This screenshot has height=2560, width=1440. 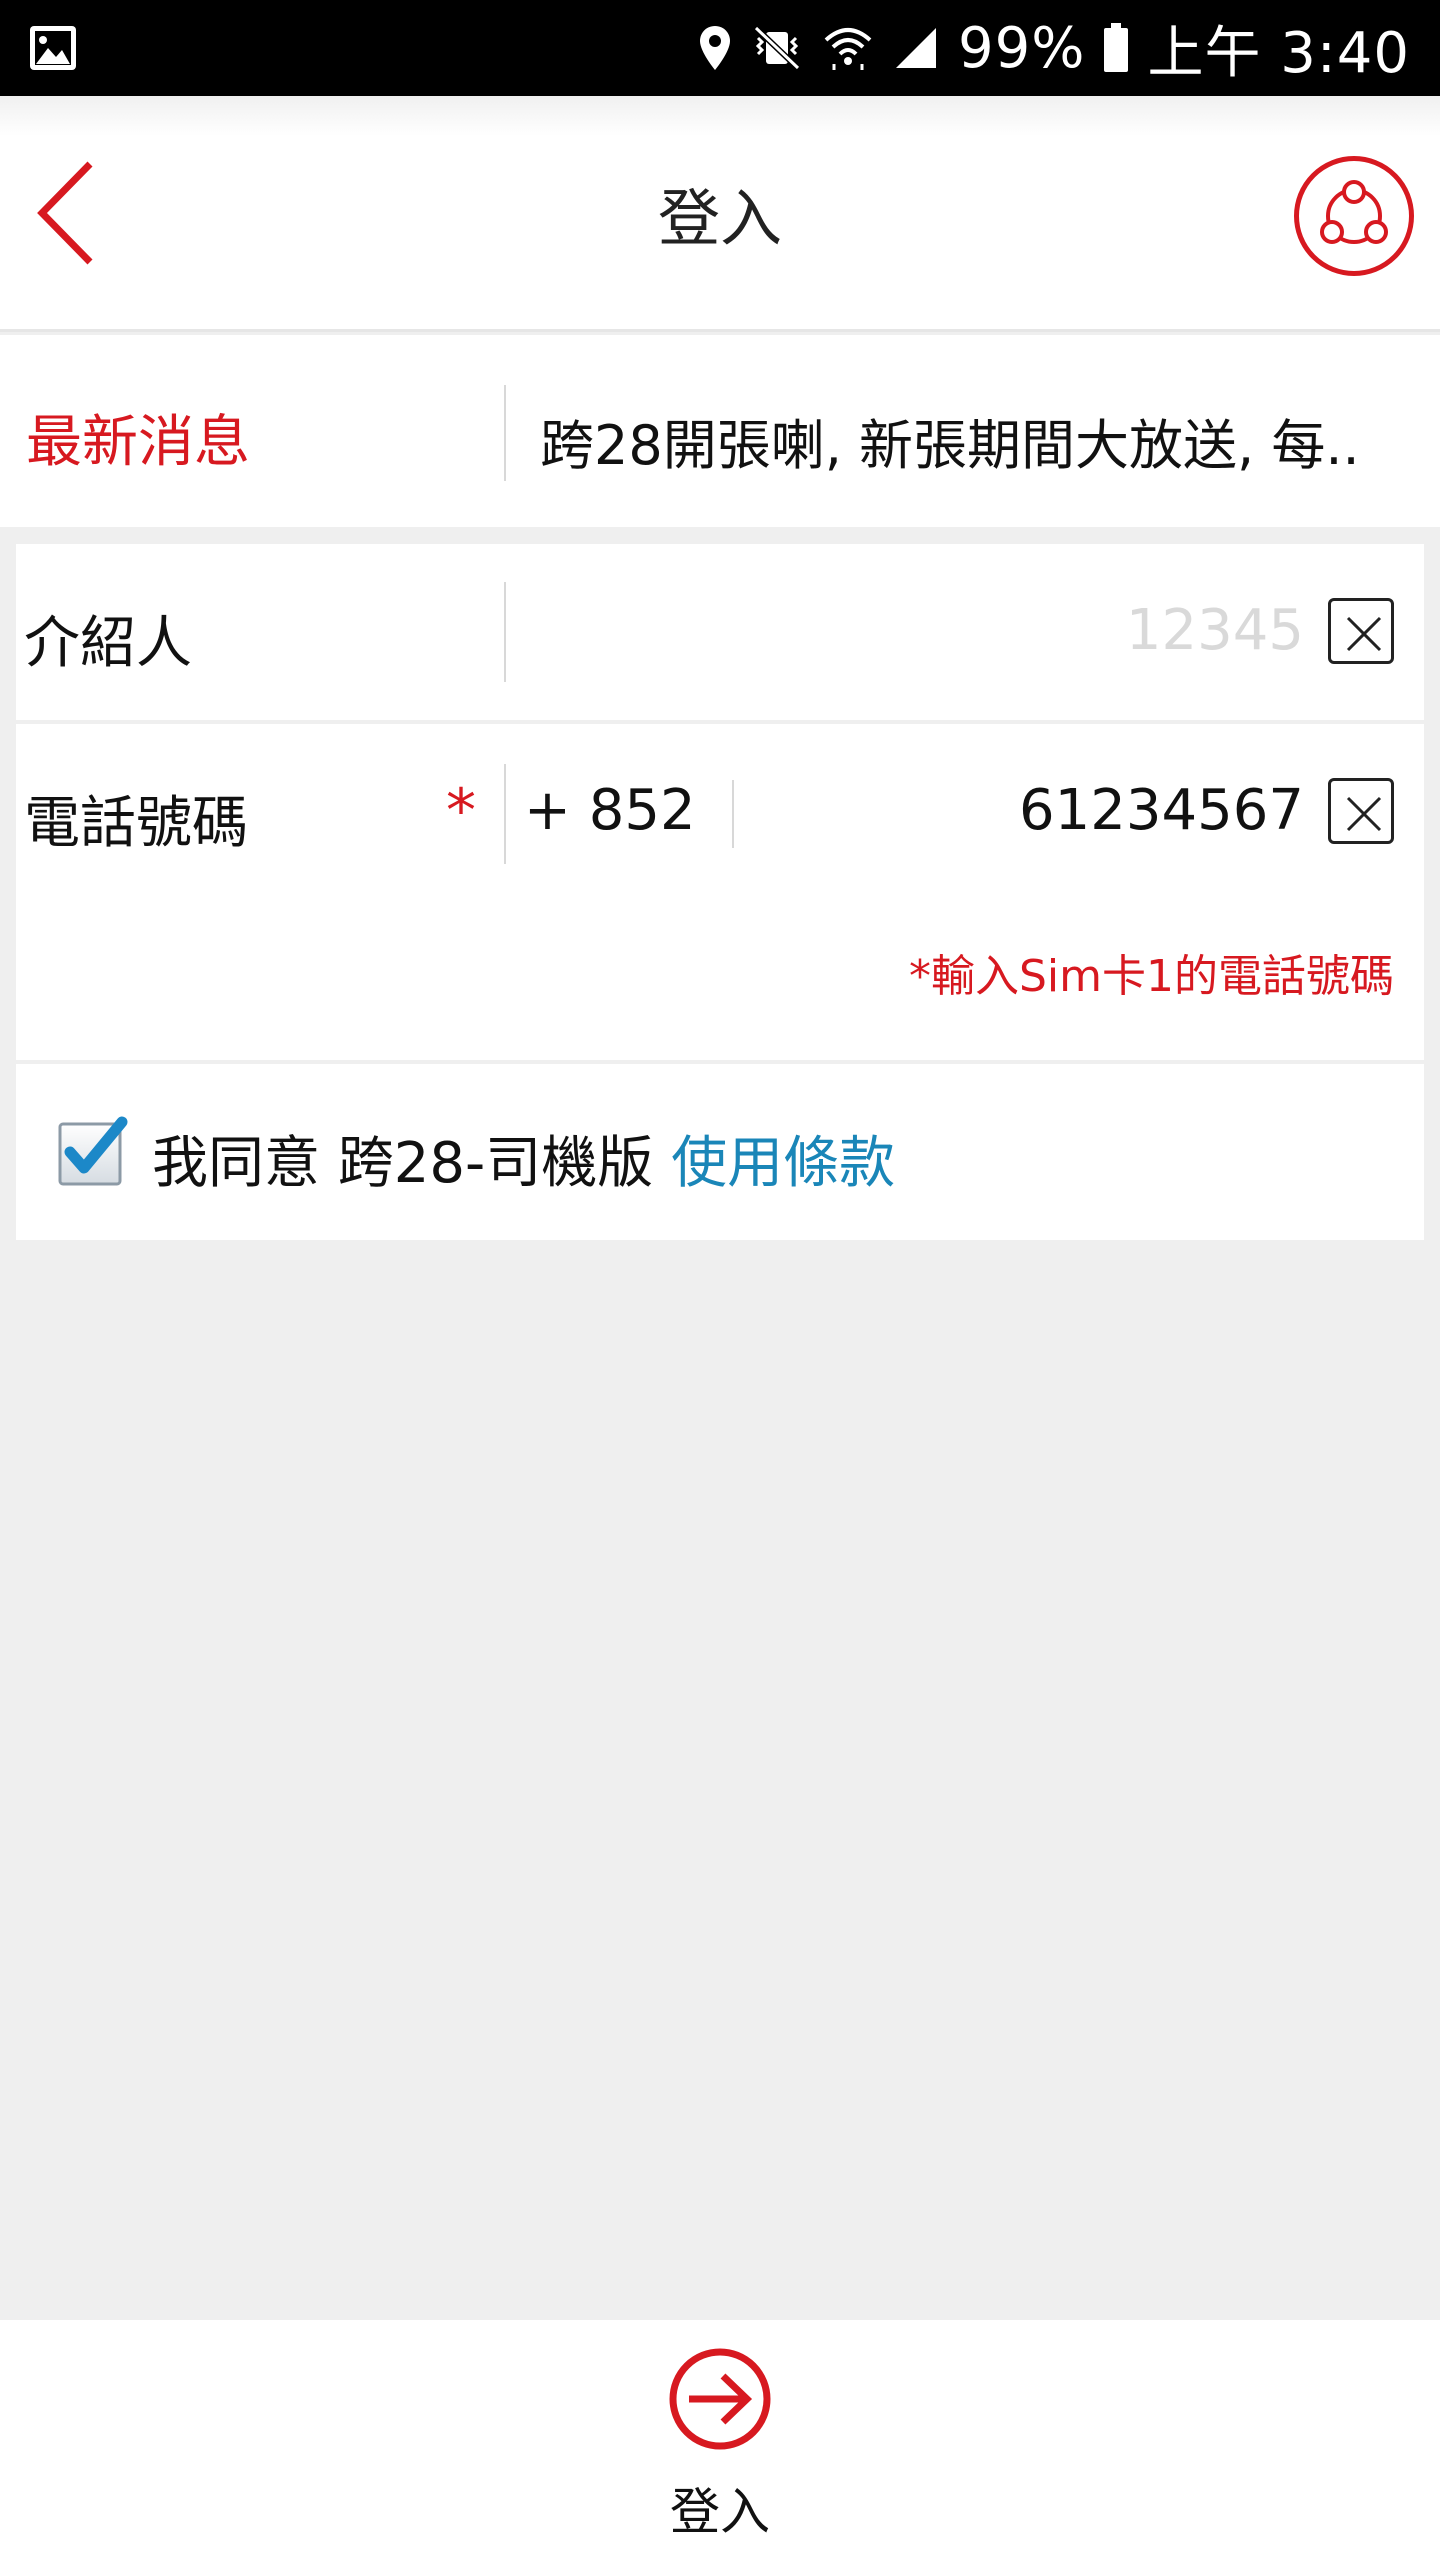 I want to click on news-ticker: 最新消息 跨28開張喇, 新張期間大放送, 每.., so click(x=720, y=431).